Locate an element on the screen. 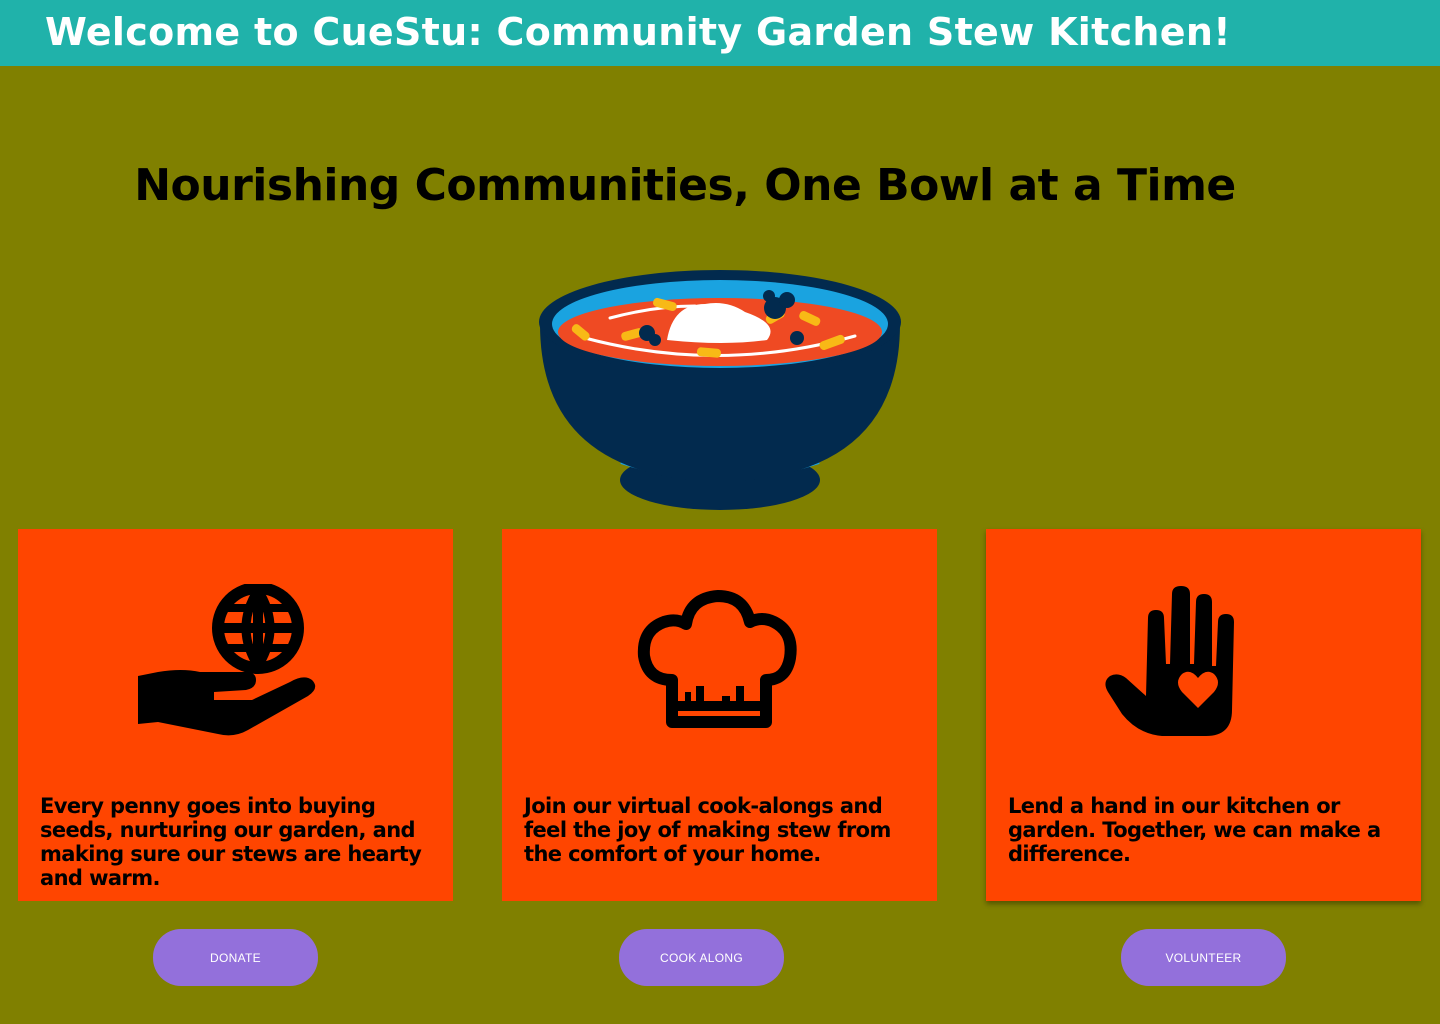 The height and width of the screenshot is (1024, 1440). hand-holding-globe-icon is located at coordinates (227, 660).